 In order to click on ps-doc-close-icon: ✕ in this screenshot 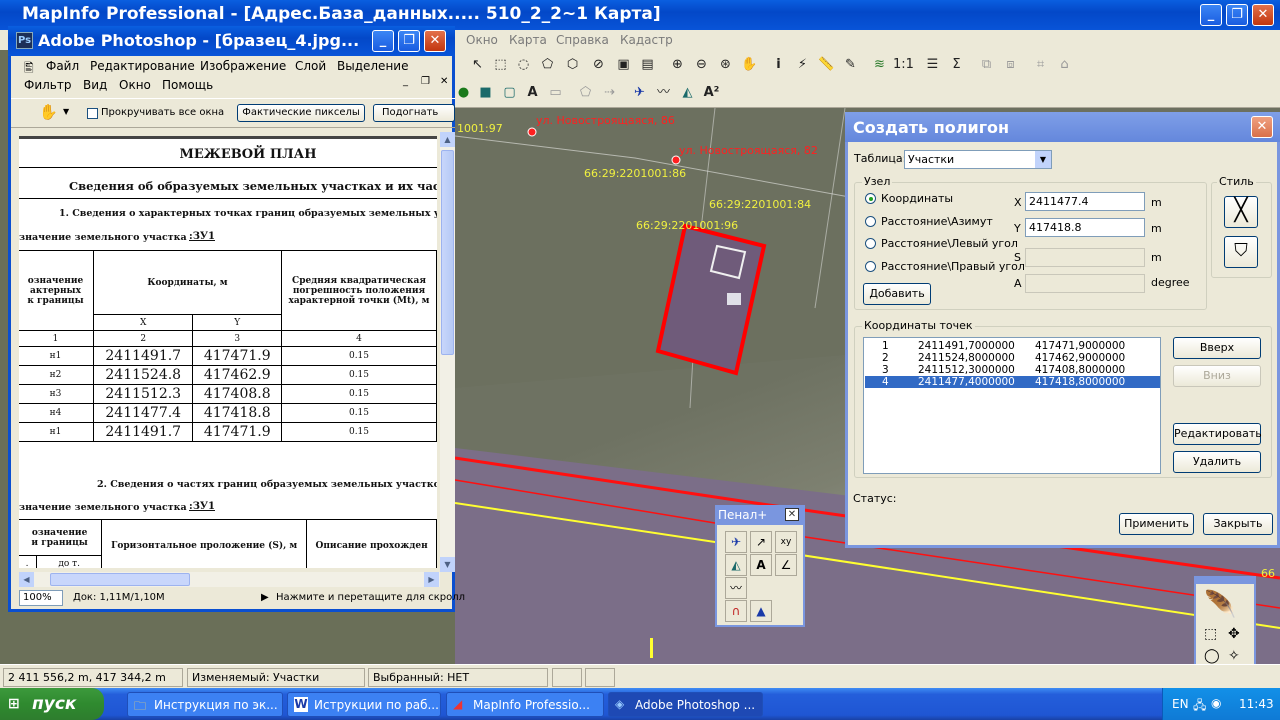, I will do `click(444, 81)`.